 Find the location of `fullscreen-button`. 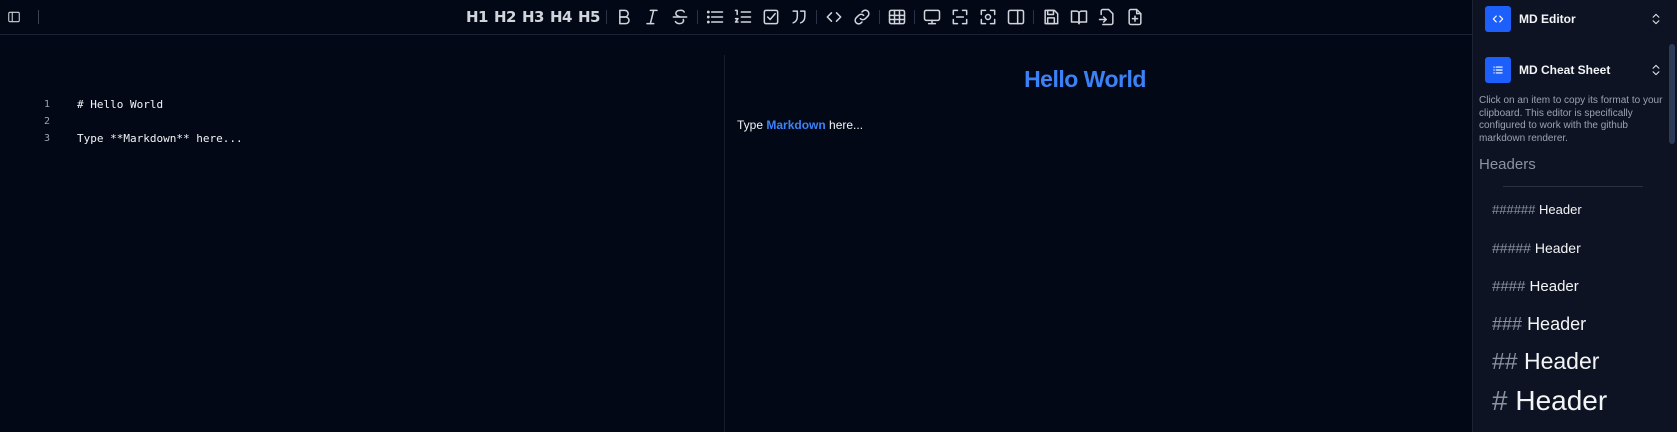

fullscreen-button is located at coordinates (960, 17).